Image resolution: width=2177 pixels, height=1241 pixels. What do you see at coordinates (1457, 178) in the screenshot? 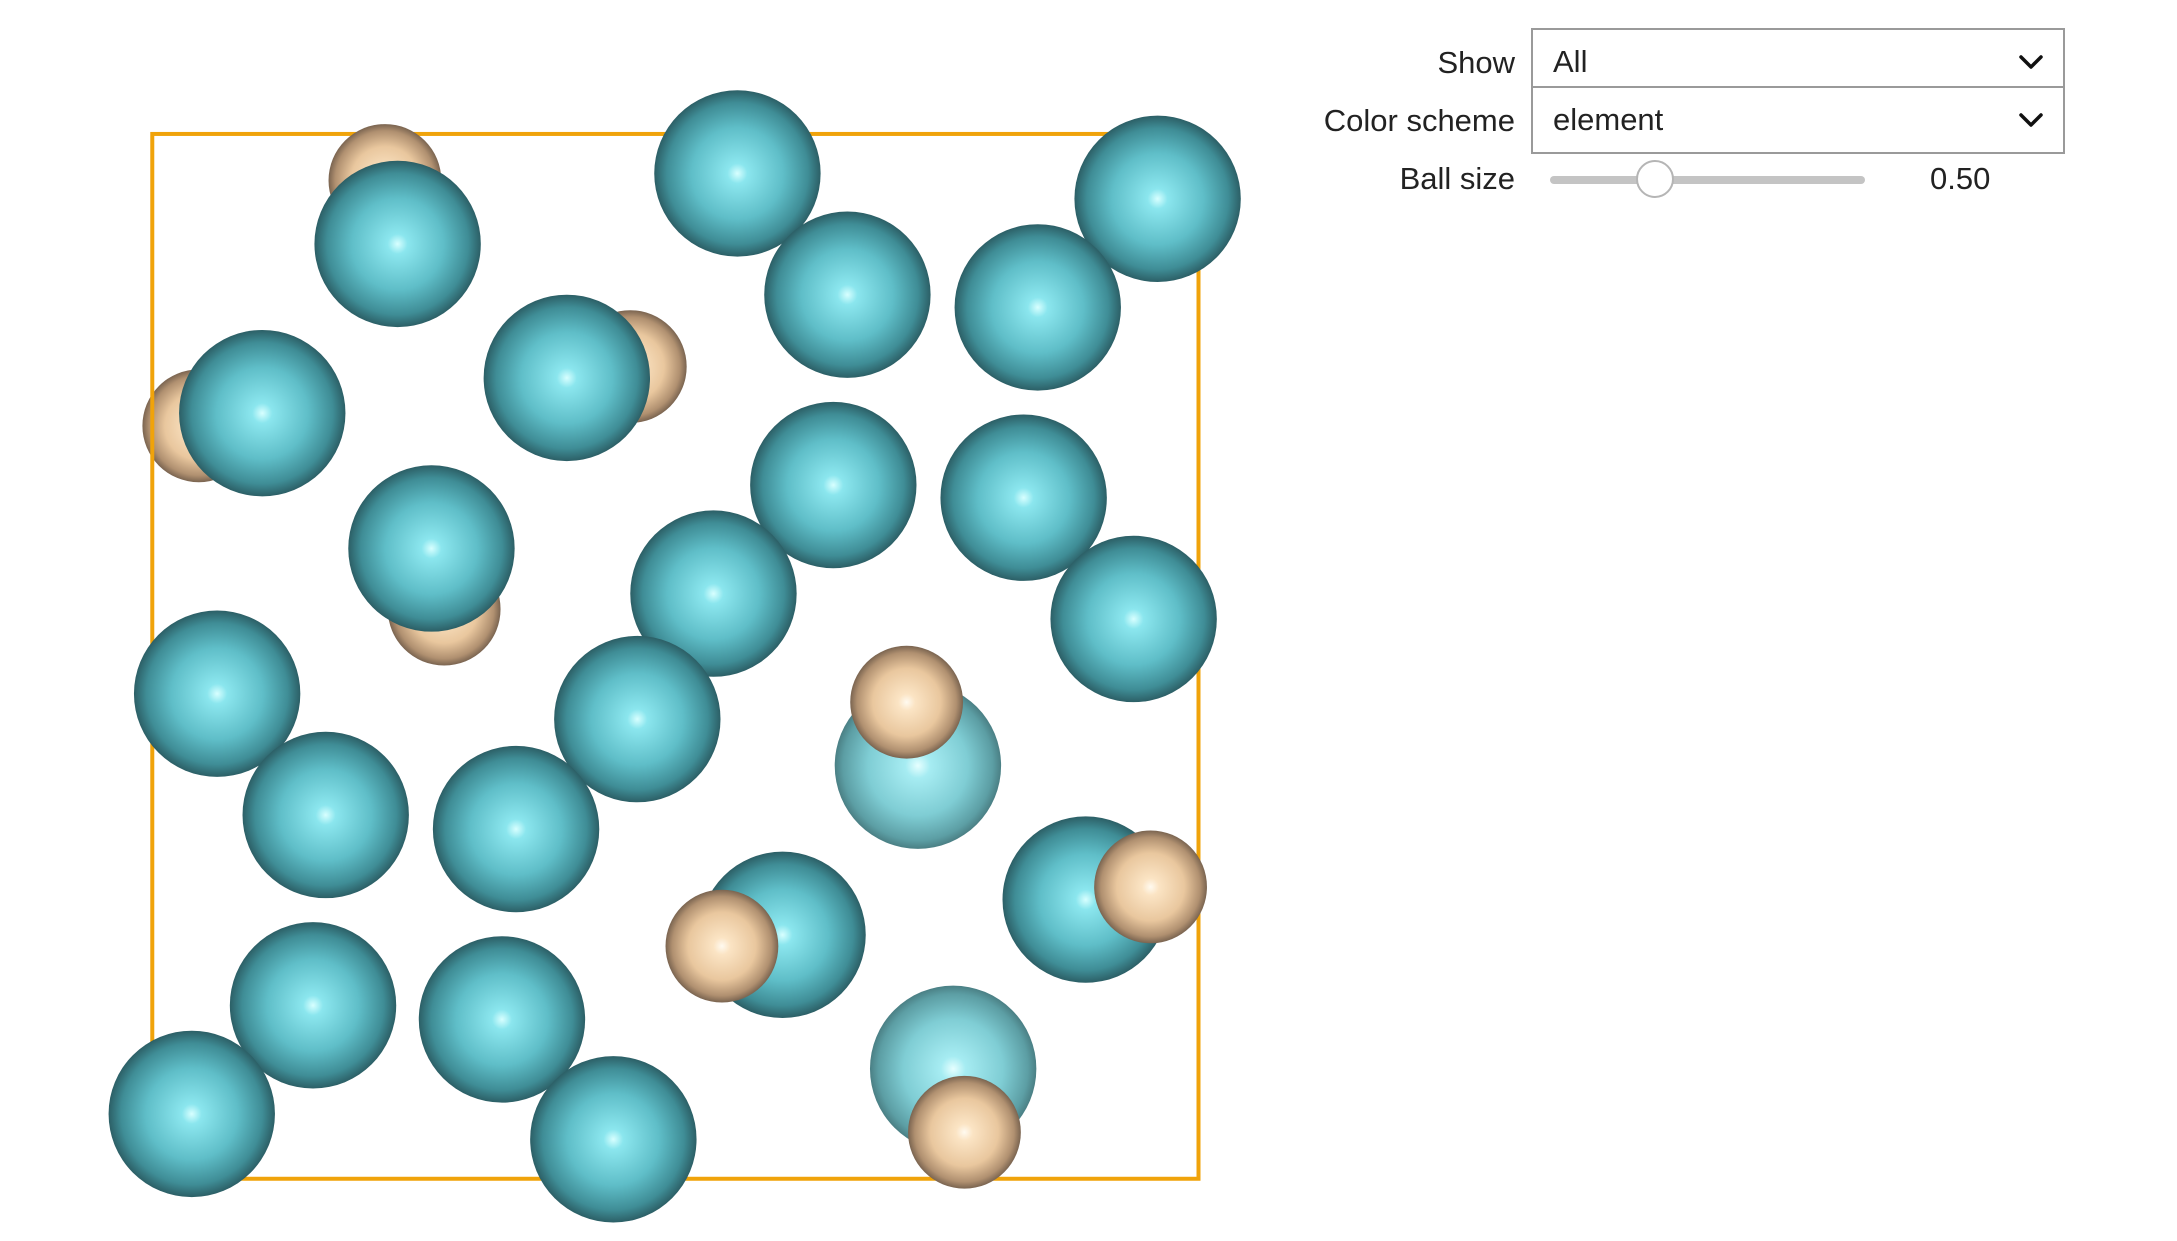
I see `ball-size-label: Ball size` at bounding box center [1457, 178].